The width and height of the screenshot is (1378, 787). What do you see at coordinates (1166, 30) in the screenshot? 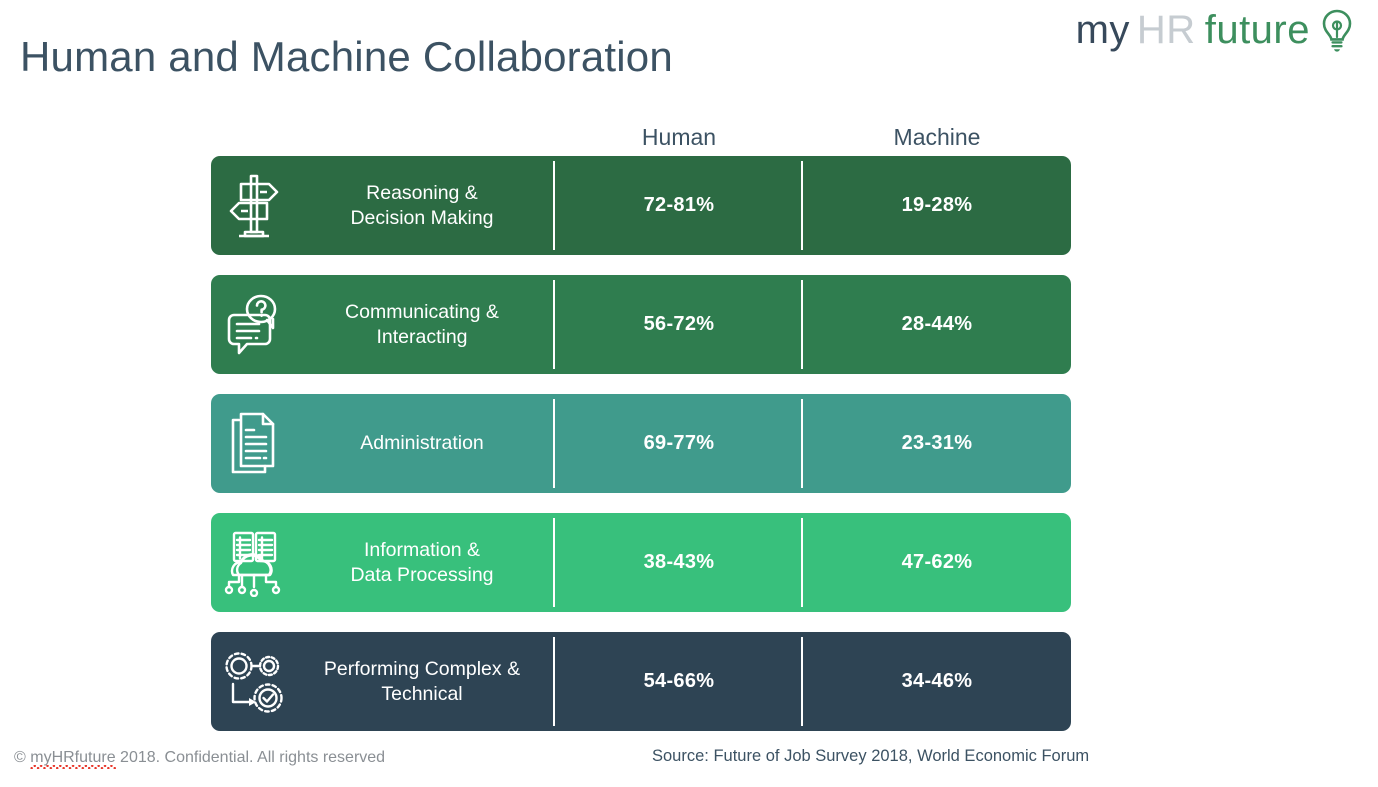
I see `logo-text-hr: HR` at bounding box center [1166, 30].